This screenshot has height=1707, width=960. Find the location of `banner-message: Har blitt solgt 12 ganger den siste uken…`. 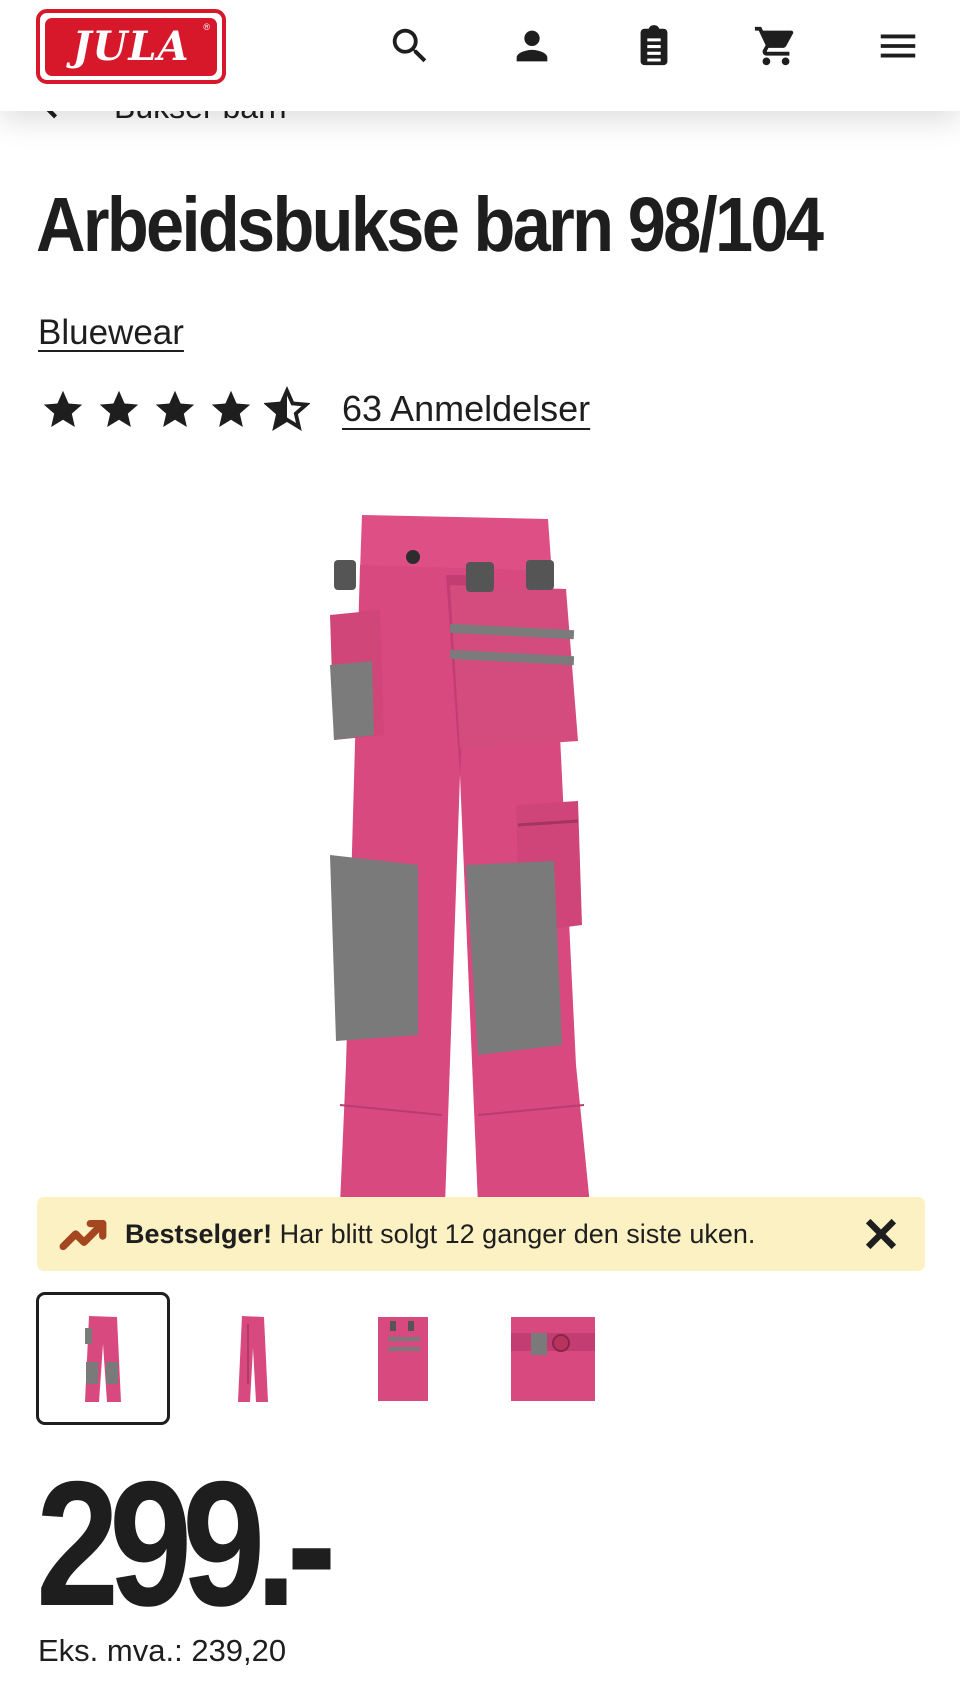

banner-message: Har blitt solgt 12 ganger den siste uken… is located at coordinates (517, 1233).